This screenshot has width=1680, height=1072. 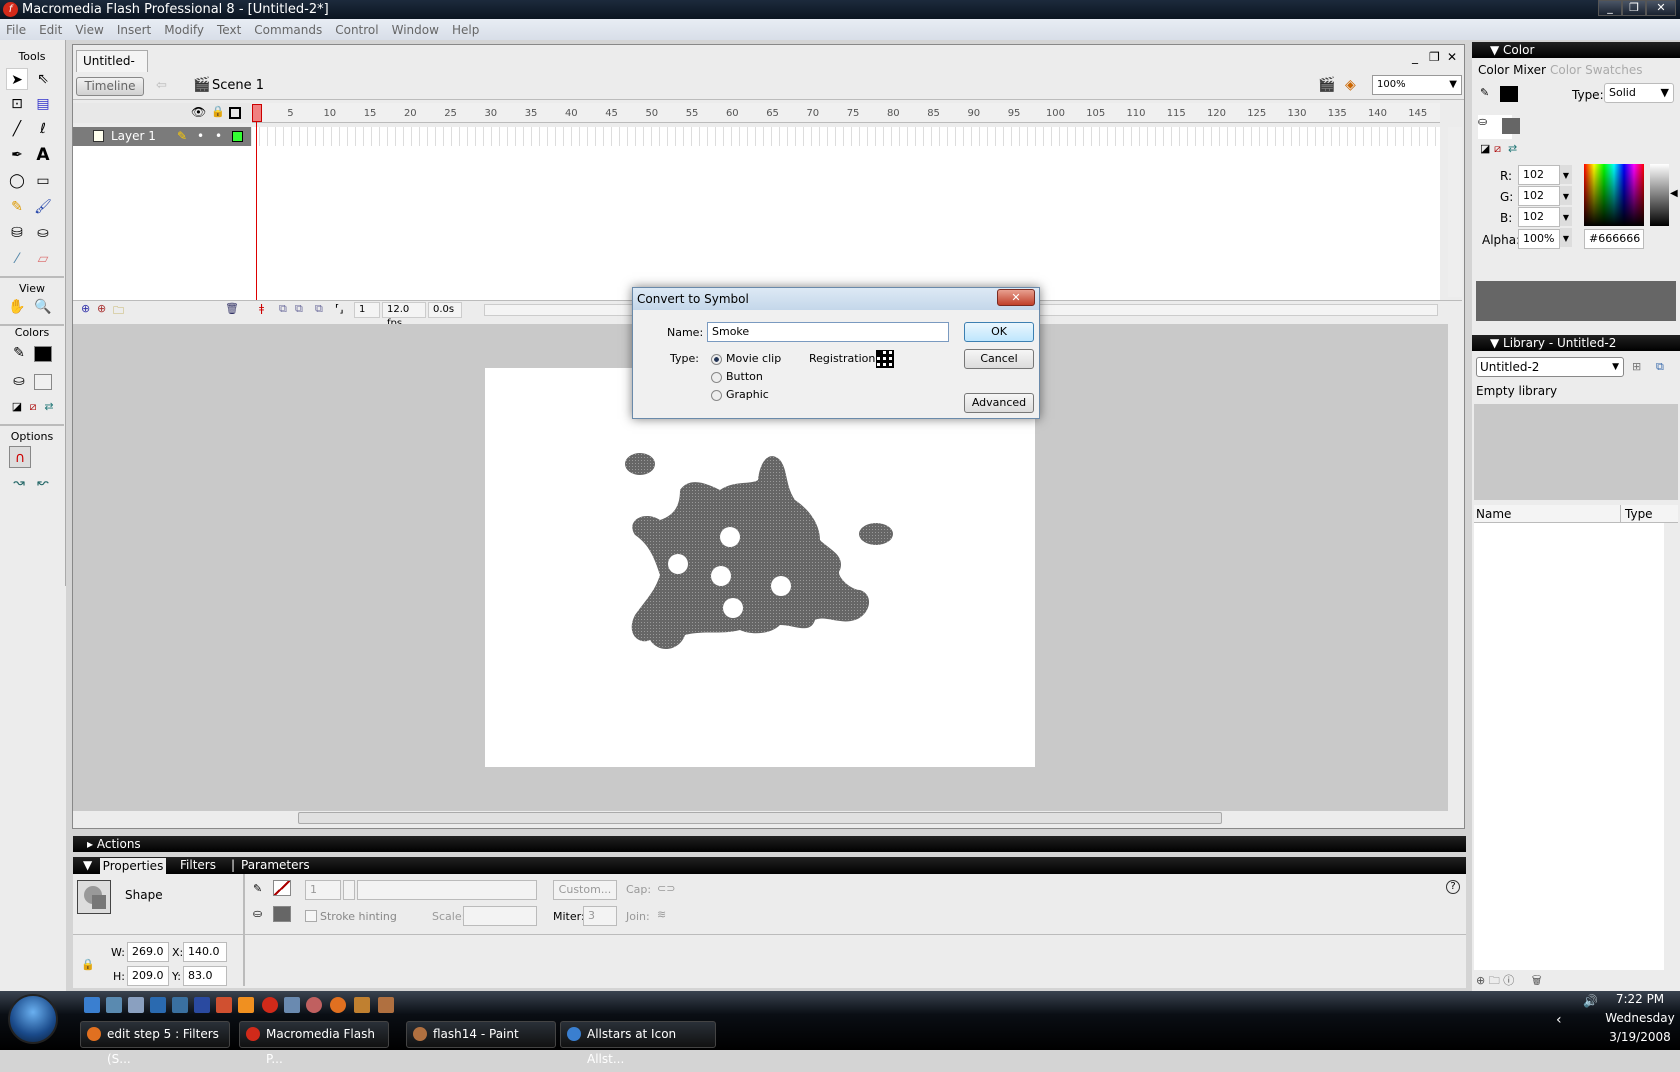 What do you see at coordinates (283, 309) in the screenshot?
I see `onion-skin-icon: ⧉` at bounding box center [283, 309].